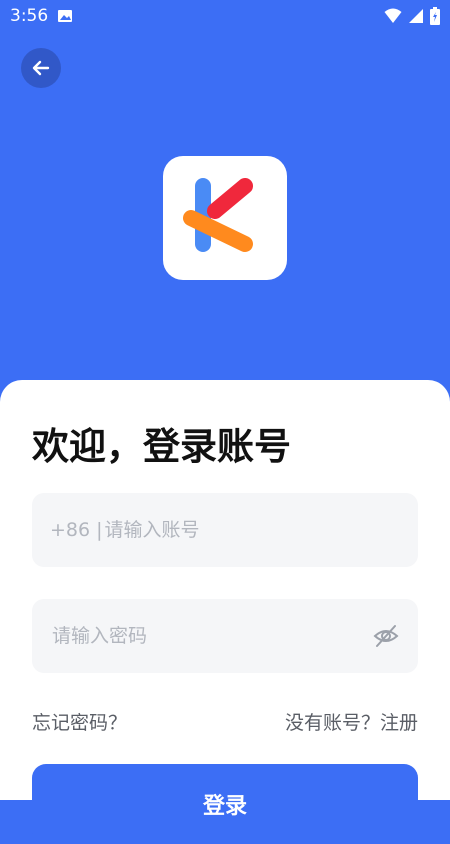 This screenshot has width=450, height=844. I want to click on account-input, so click(251, 530).